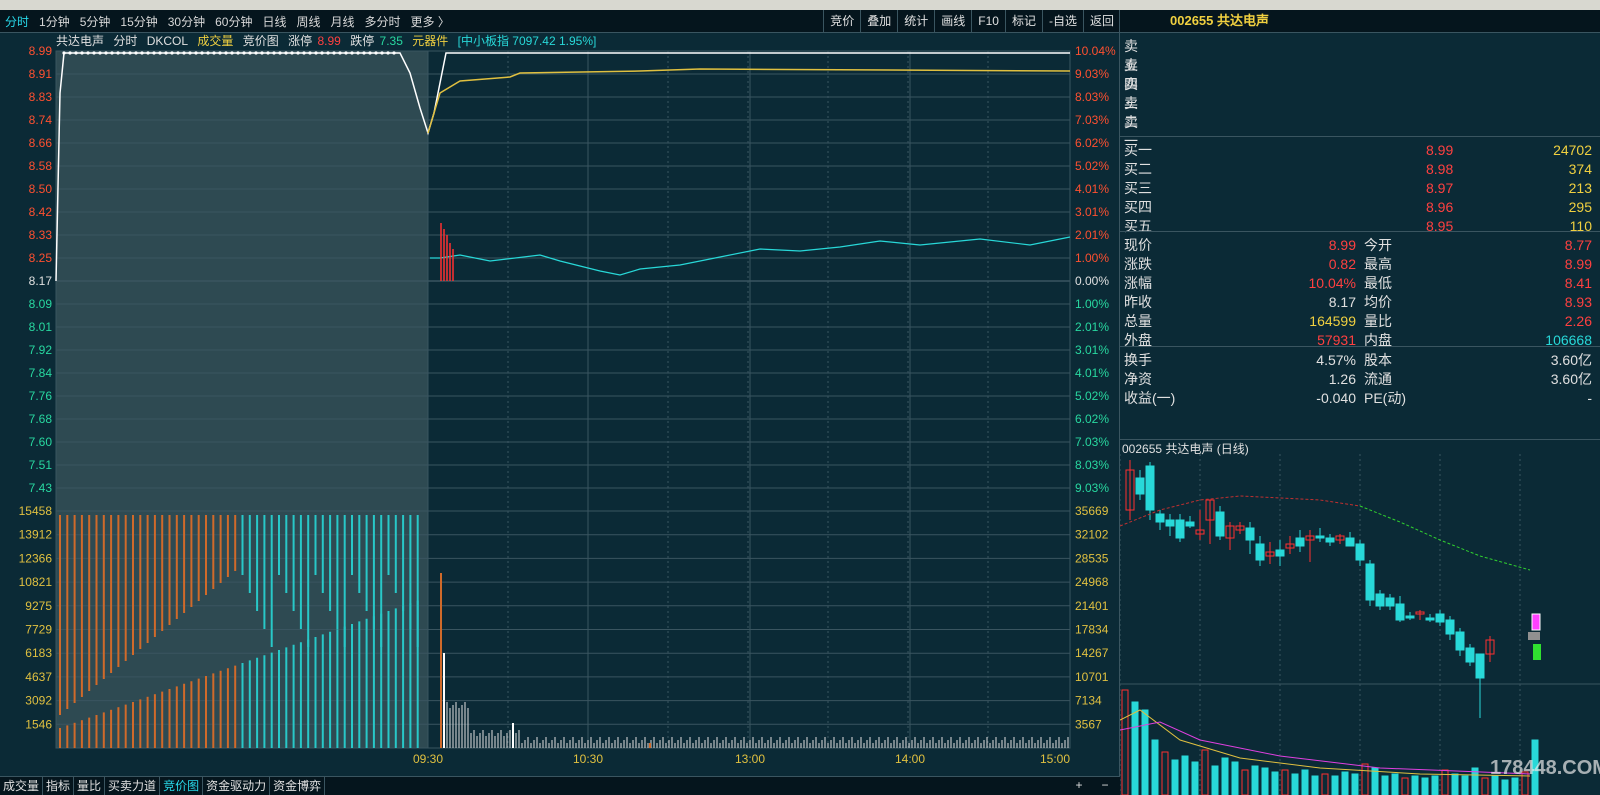 The width and height of the screenshot is (1600, 795). Describe the element at coordinates (22, 786) in the screenshot. I see `tab-volume: 成交量` at that location.